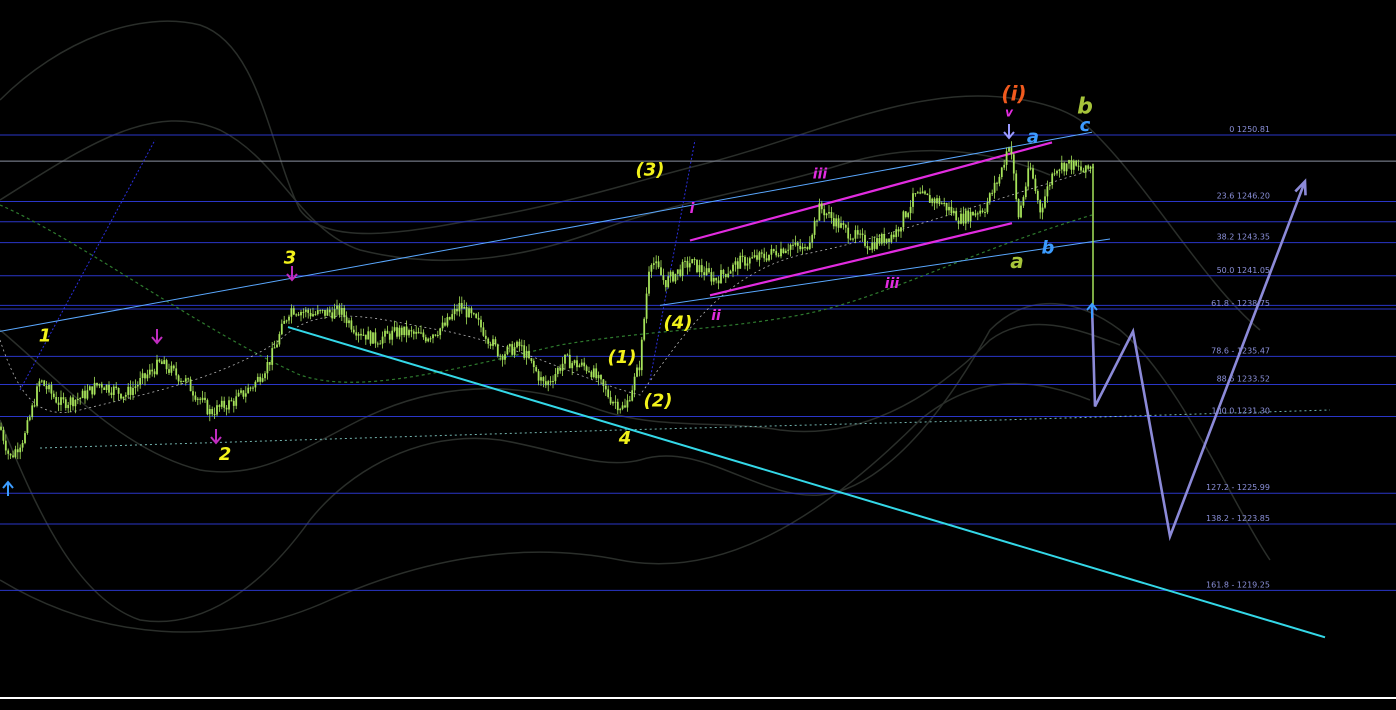  What do you see at coordinates (716, 316) in the screenshot?
I see `wave-label: ii` at bounding box center [716, 316].